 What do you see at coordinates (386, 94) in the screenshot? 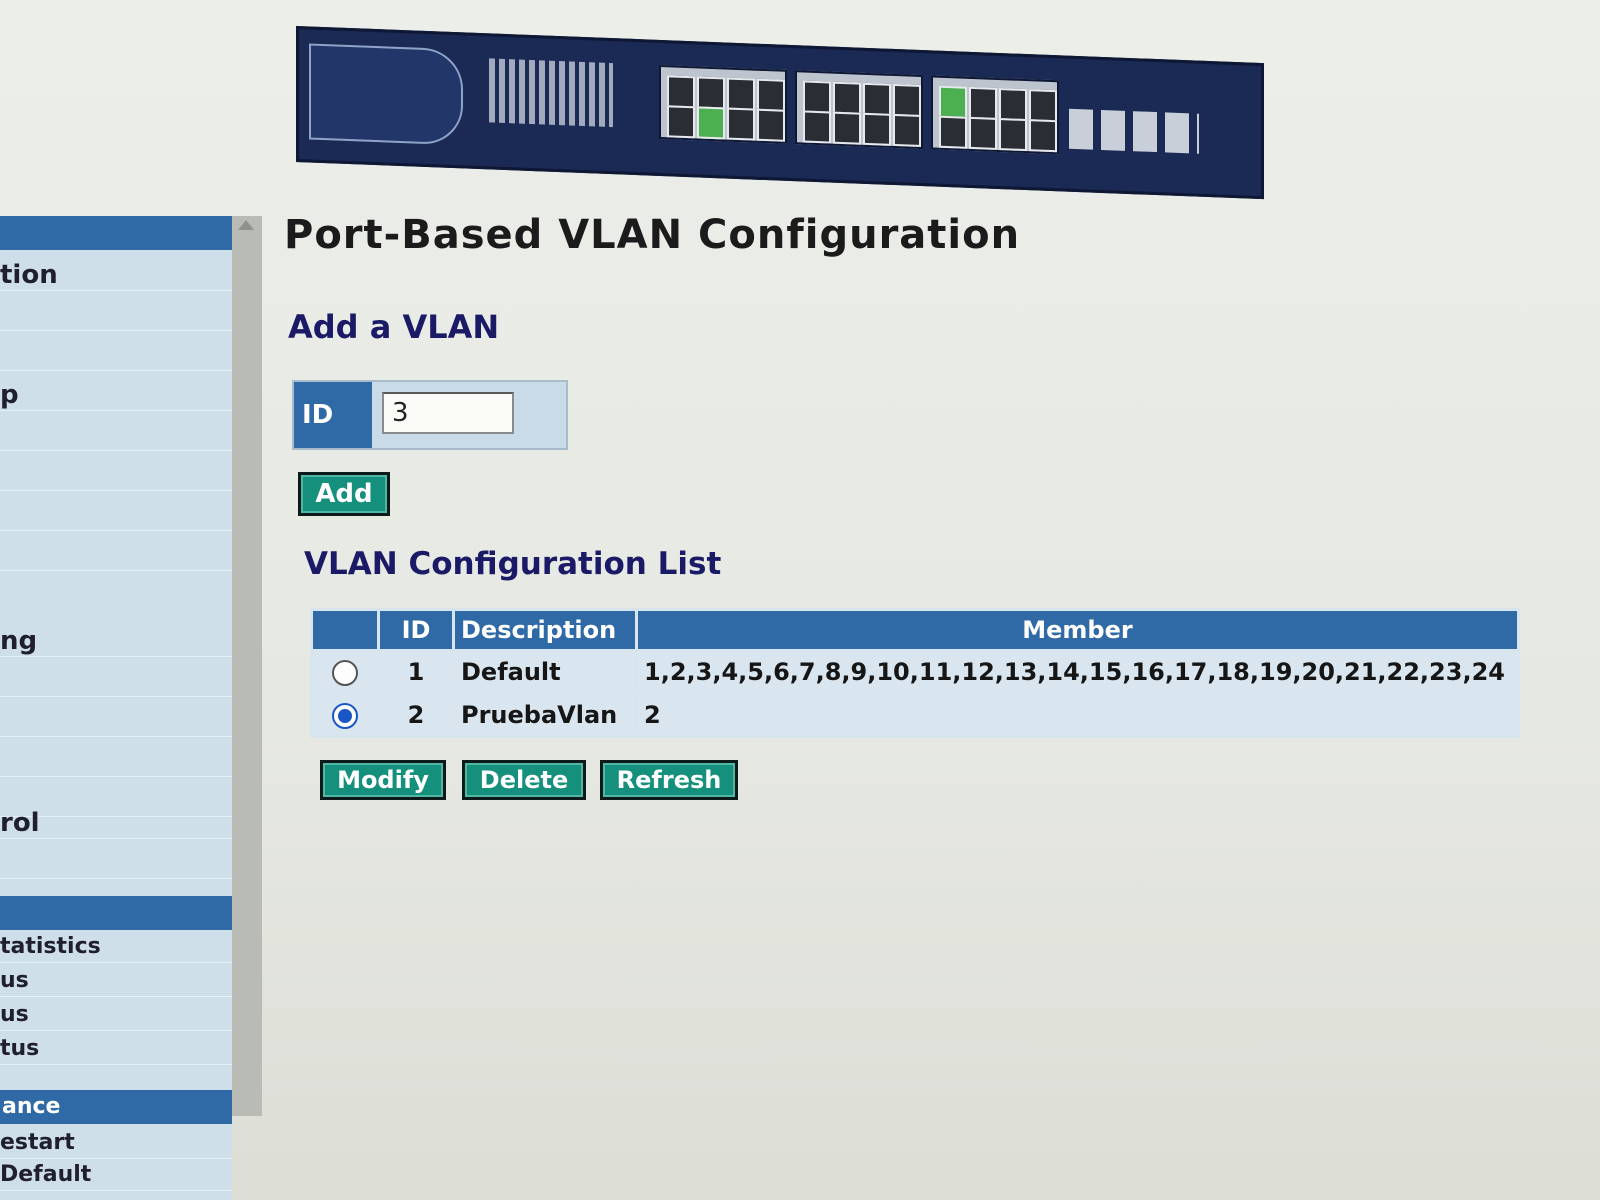
I see `brand-logo` at bounding box center [386, 94].